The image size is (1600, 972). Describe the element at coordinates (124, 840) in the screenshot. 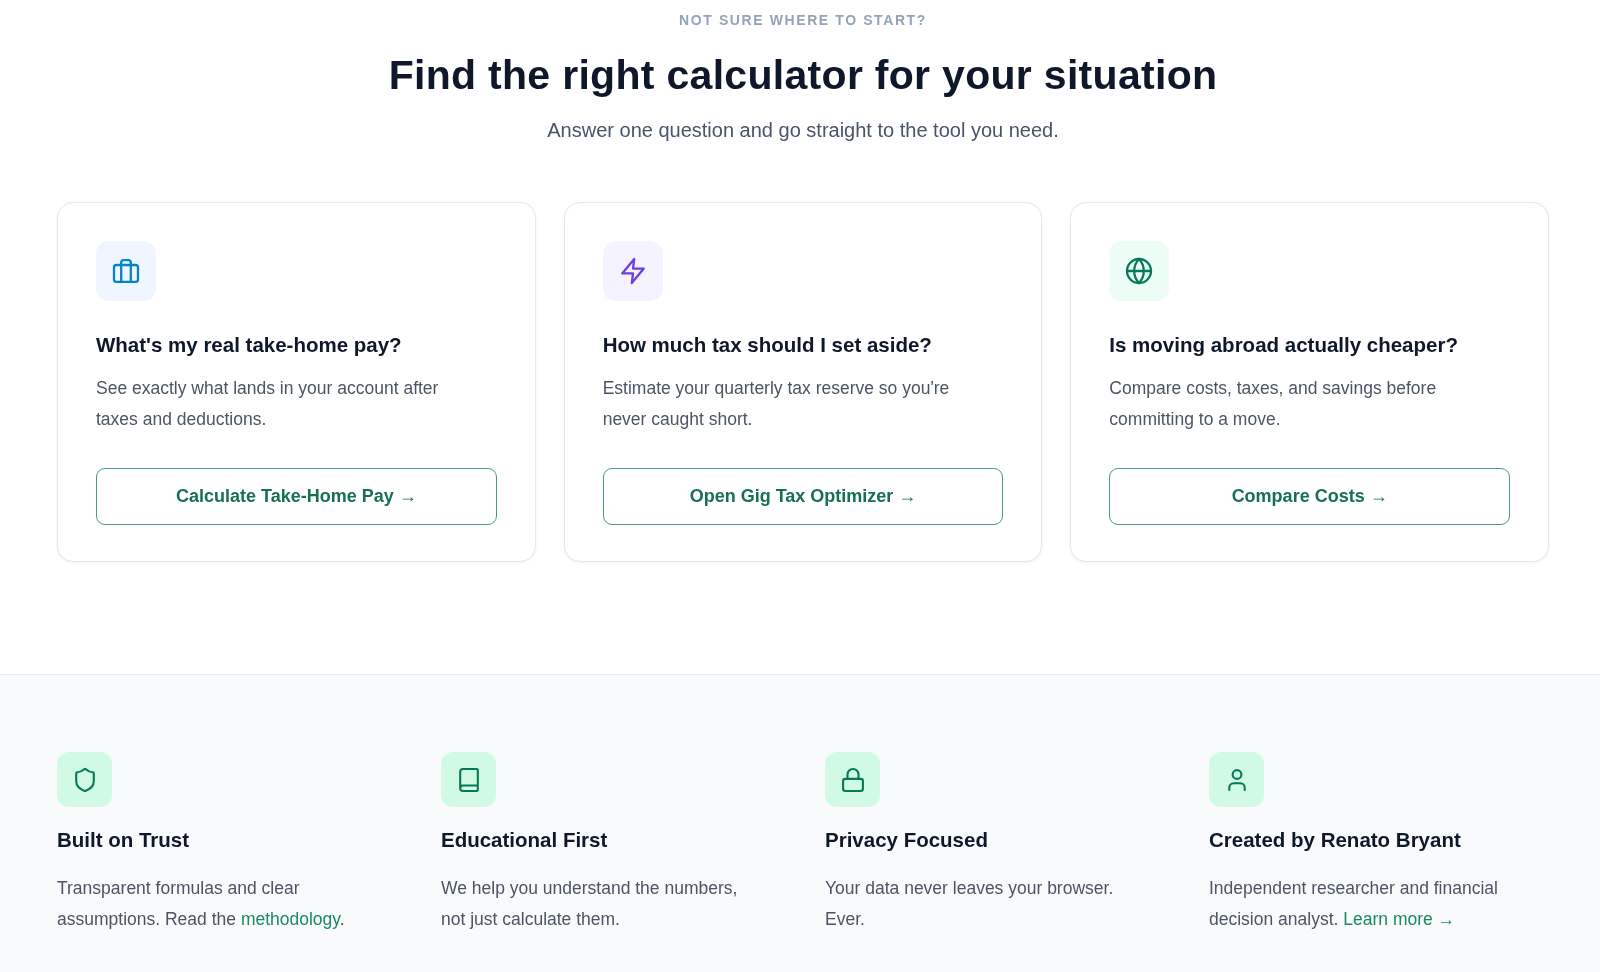

I see `feature-title: Built on Trust` at that location.